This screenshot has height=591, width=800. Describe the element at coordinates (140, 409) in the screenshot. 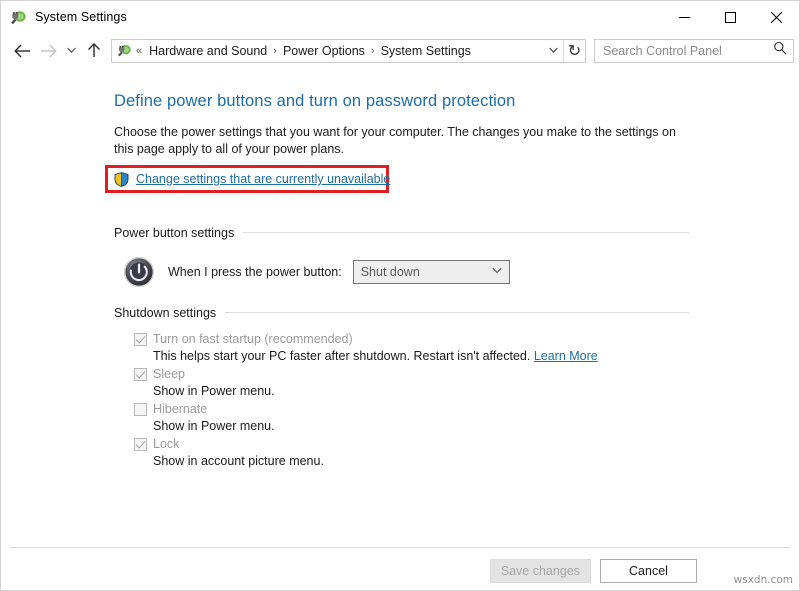

I see `checkbox-hibernate` at that location.